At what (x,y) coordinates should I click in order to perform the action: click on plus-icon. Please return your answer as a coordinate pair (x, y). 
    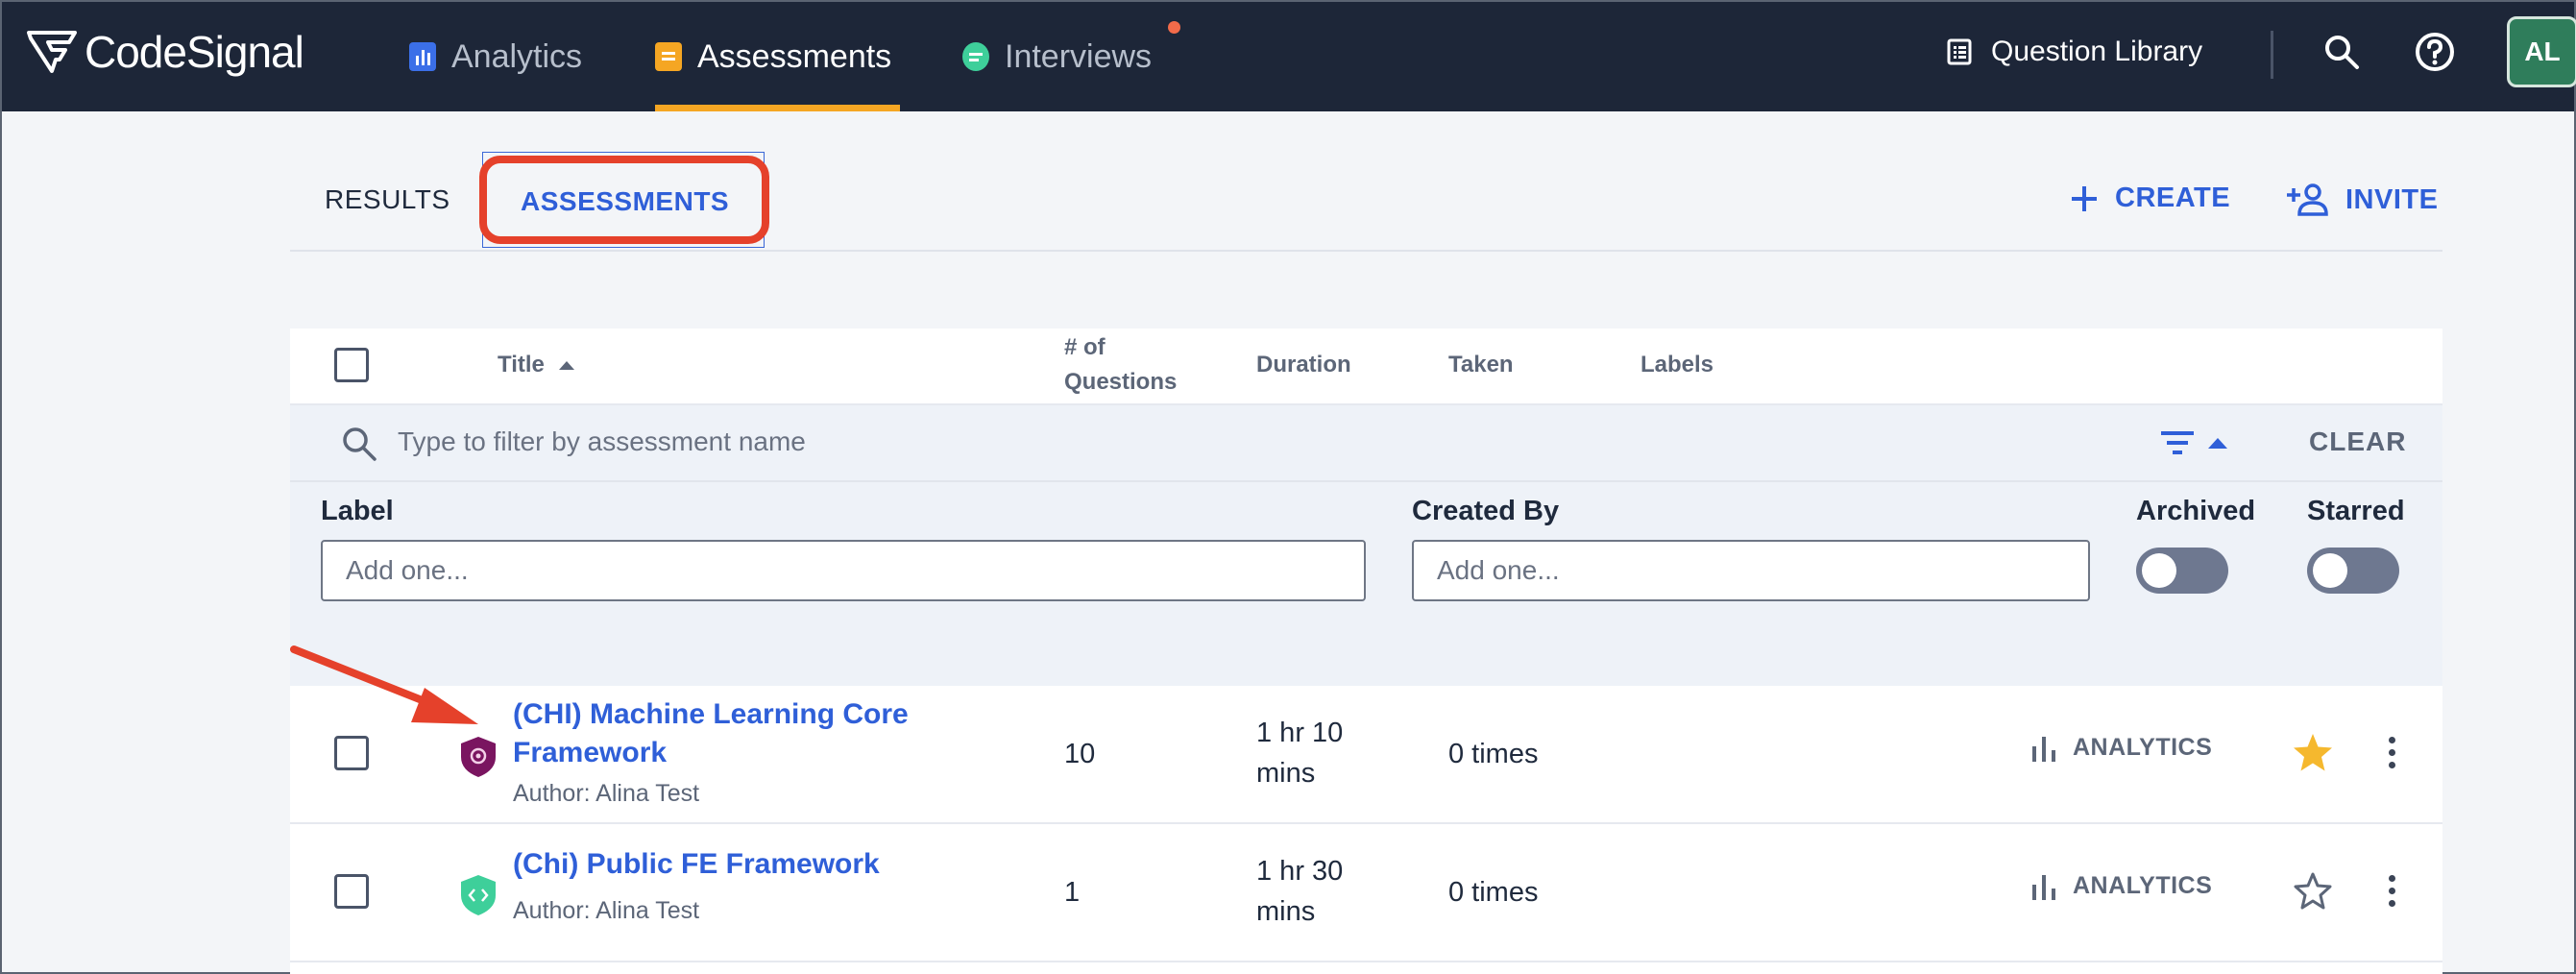
    Looking at the image, I should click on (2084, 198).